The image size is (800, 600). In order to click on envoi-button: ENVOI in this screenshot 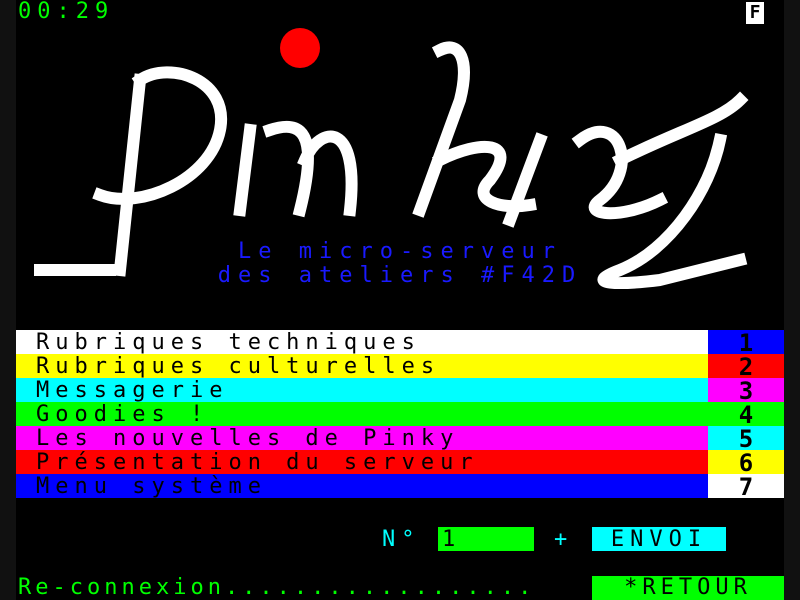, I will do `click(659, 539)`.